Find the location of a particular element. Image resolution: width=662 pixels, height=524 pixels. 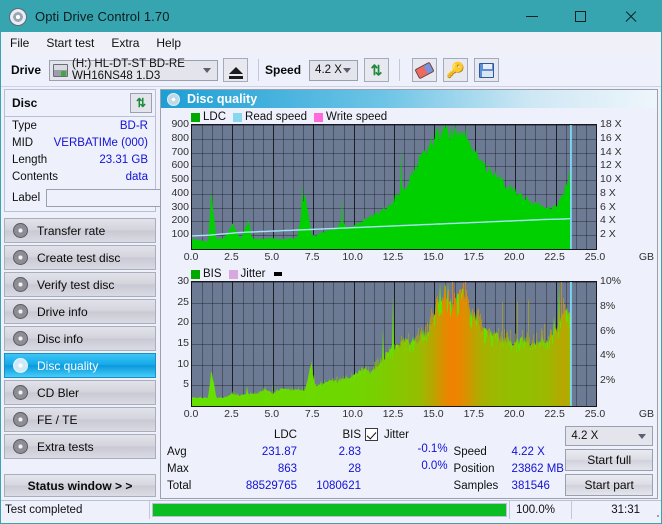

resize-grip-icon is located at coordinates (654, 510).